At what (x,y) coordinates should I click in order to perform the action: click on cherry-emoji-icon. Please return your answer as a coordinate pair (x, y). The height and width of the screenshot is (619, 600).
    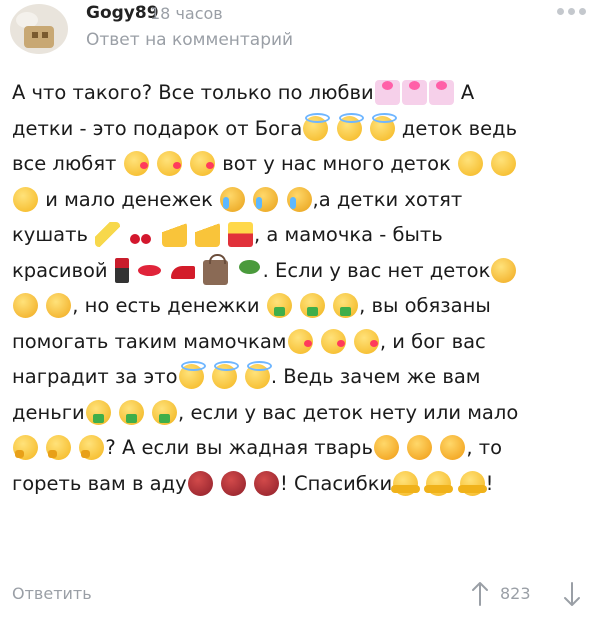
    Looking at the image, I should click on (140, 234).